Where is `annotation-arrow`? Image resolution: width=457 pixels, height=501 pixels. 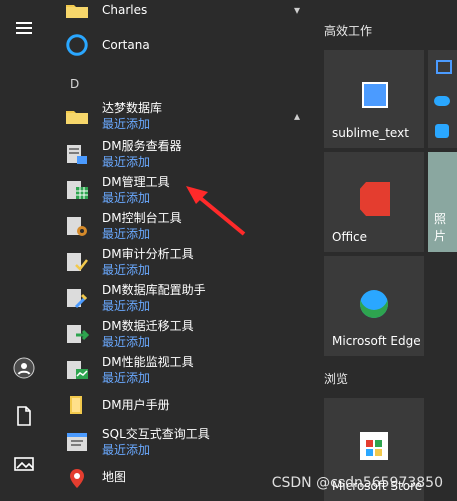
annotation-arrow is located at coordinates (216, 211).